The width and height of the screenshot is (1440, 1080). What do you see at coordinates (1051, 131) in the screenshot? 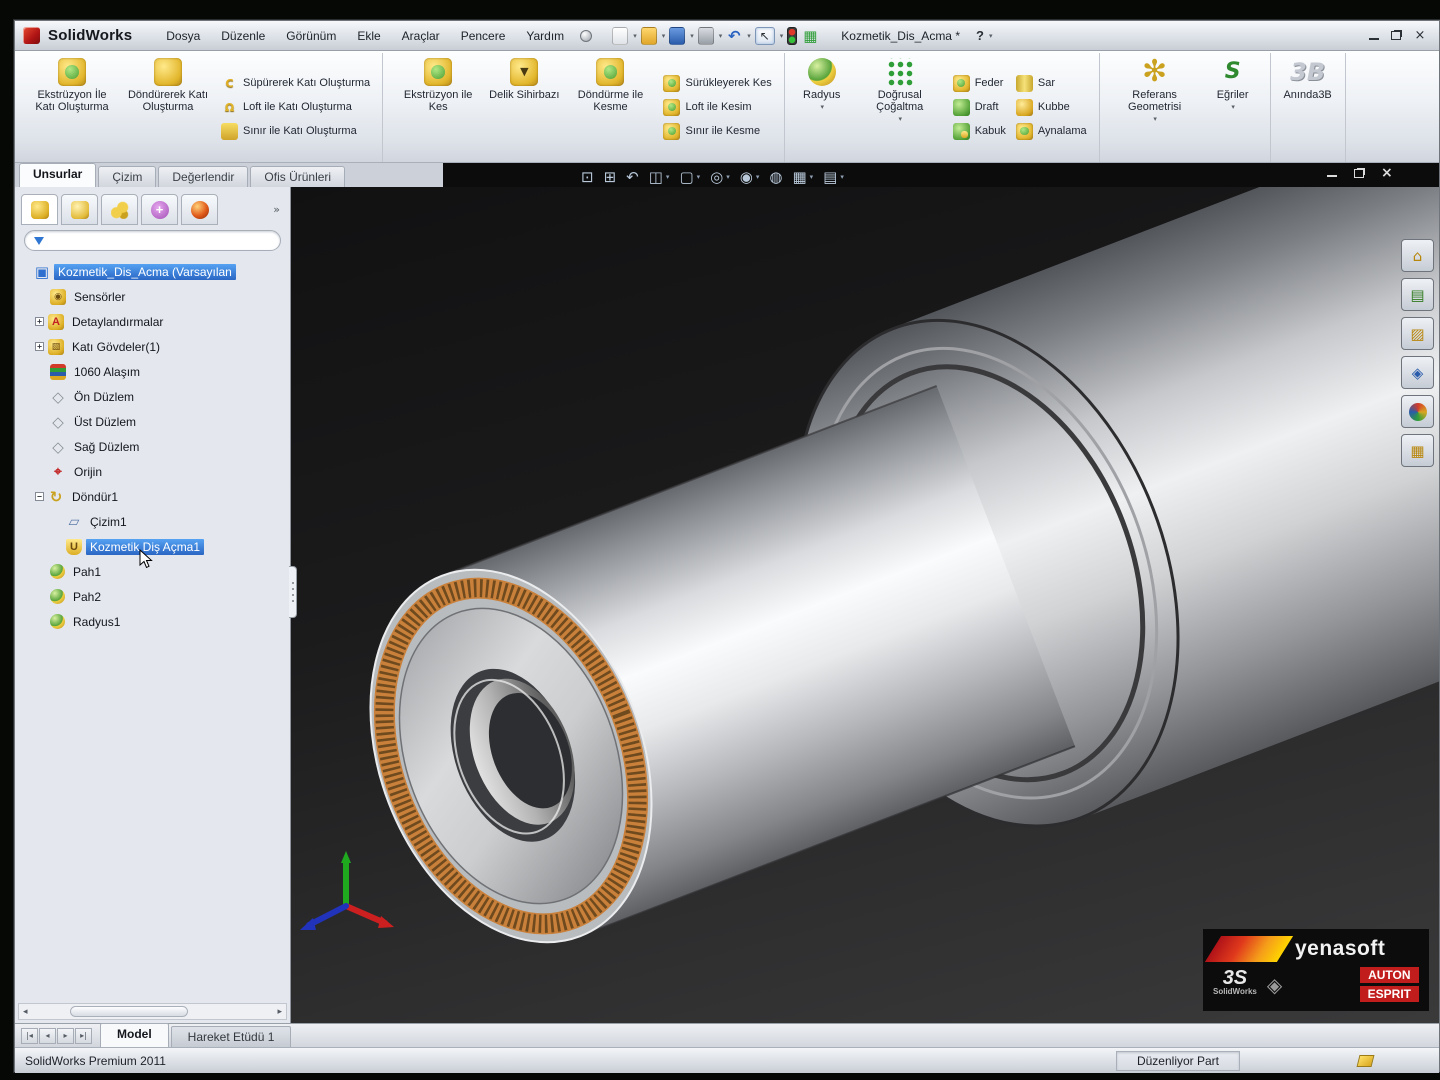
I see `ribbon-button-aynalama: Aynalama` at bounding box center [1051, 131].